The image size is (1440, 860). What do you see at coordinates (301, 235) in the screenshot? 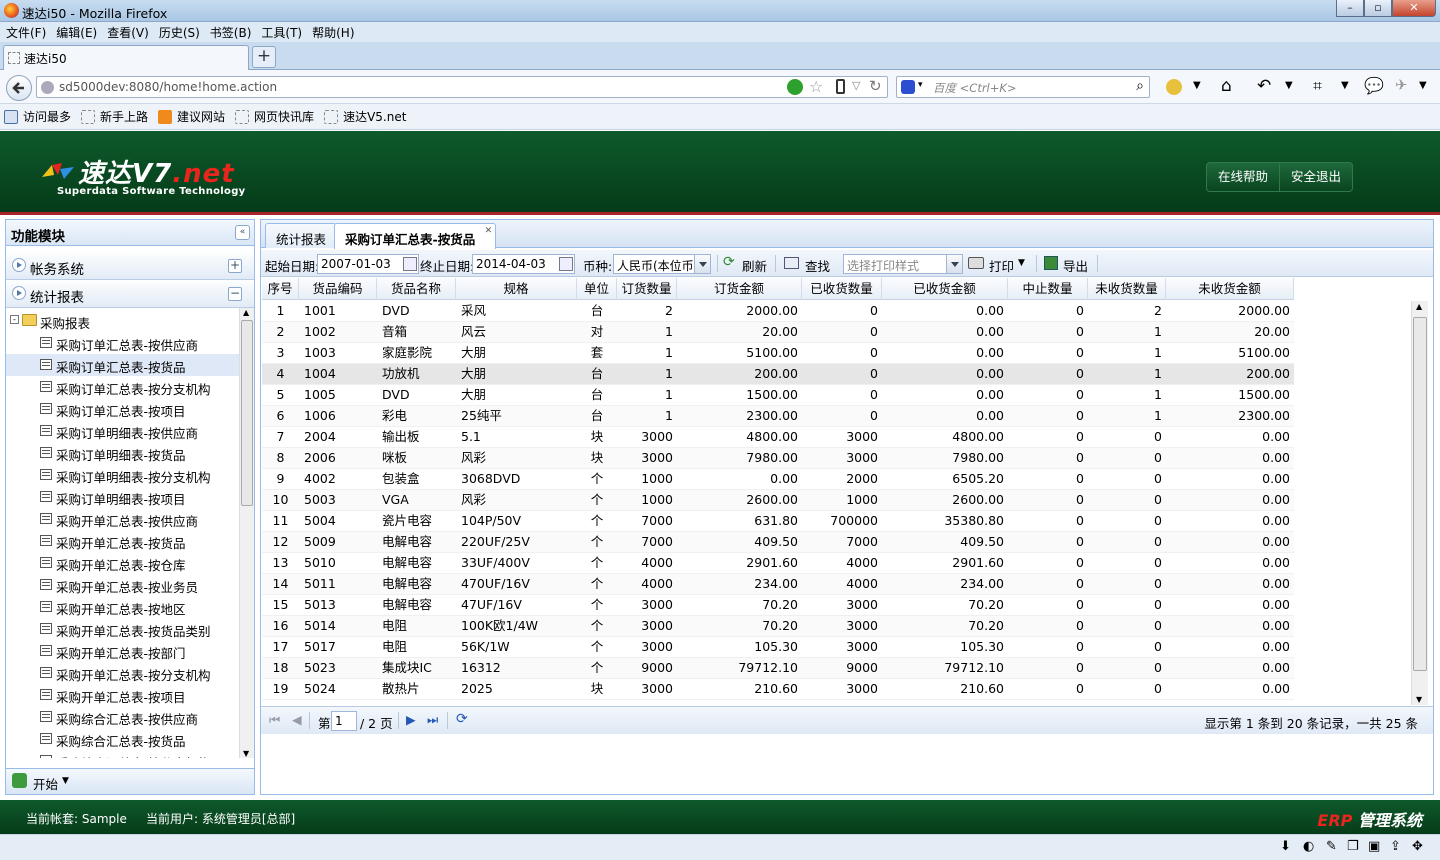
I see `tab-statistics: 统计报表` at bounding box center [301, 235].